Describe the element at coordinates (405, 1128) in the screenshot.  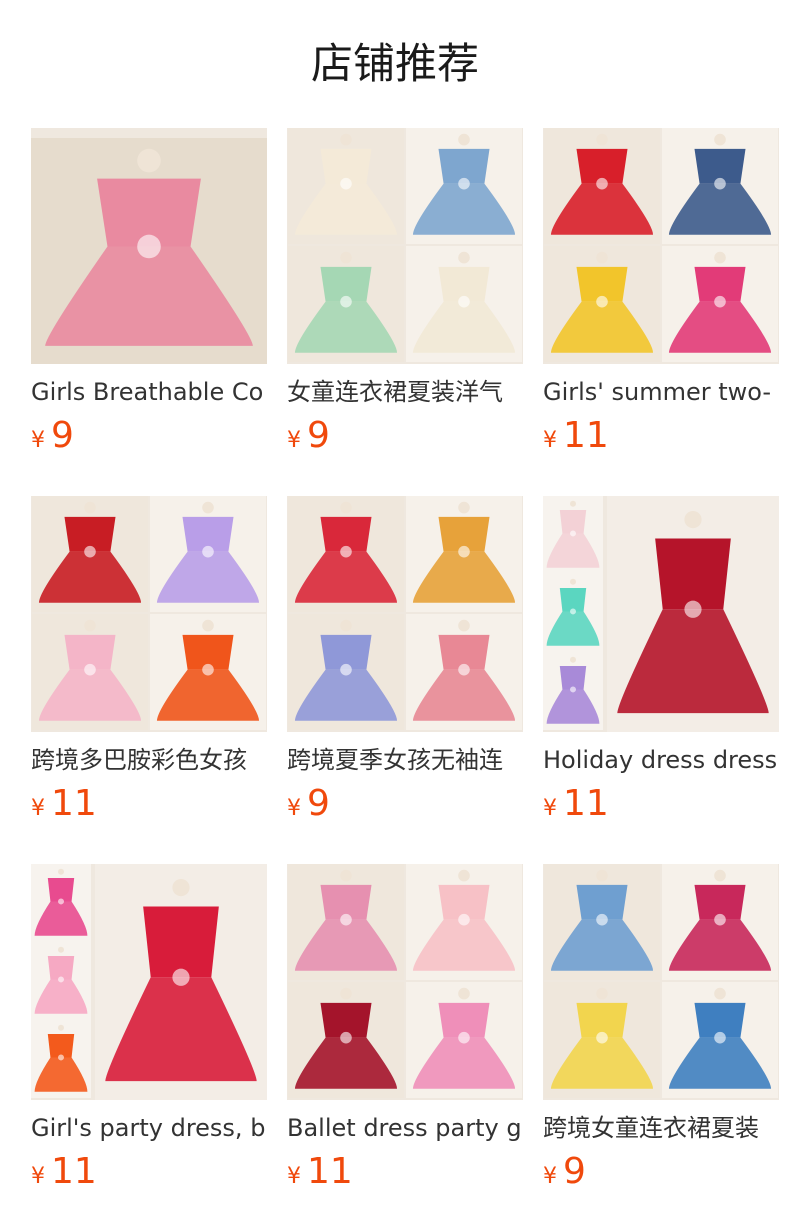
I see `product-name: Ballet dress party g` at that location.